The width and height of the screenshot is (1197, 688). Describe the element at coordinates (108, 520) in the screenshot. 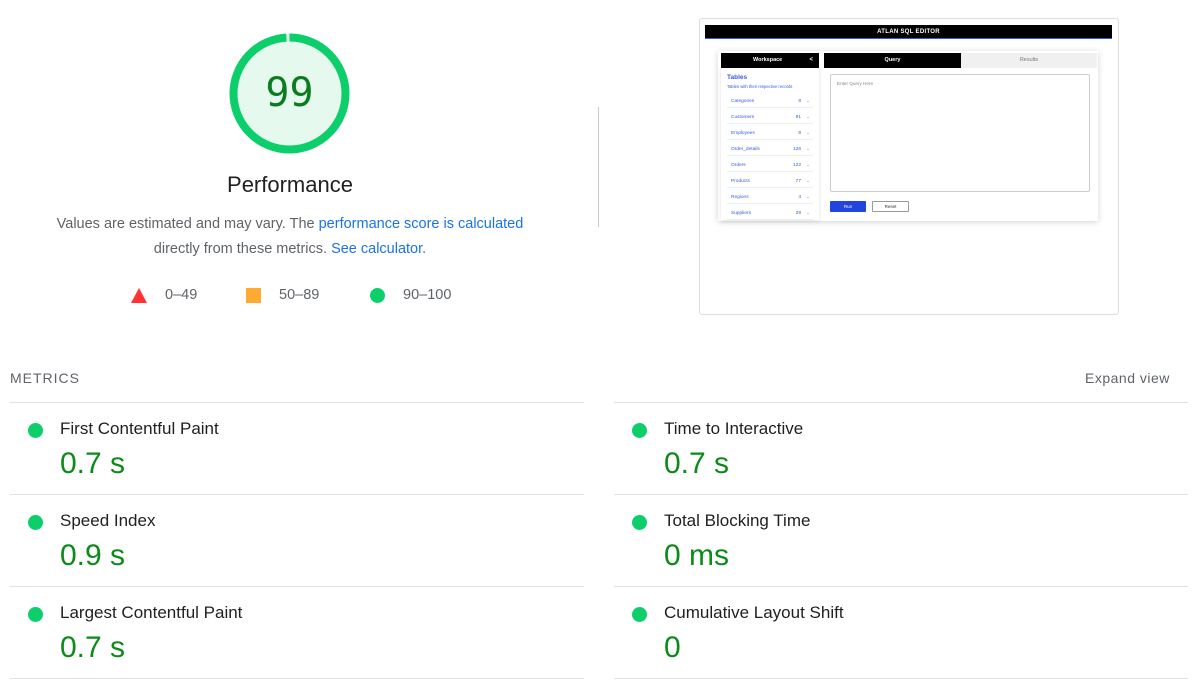

I see `metric-name: Speed Index` at that location.